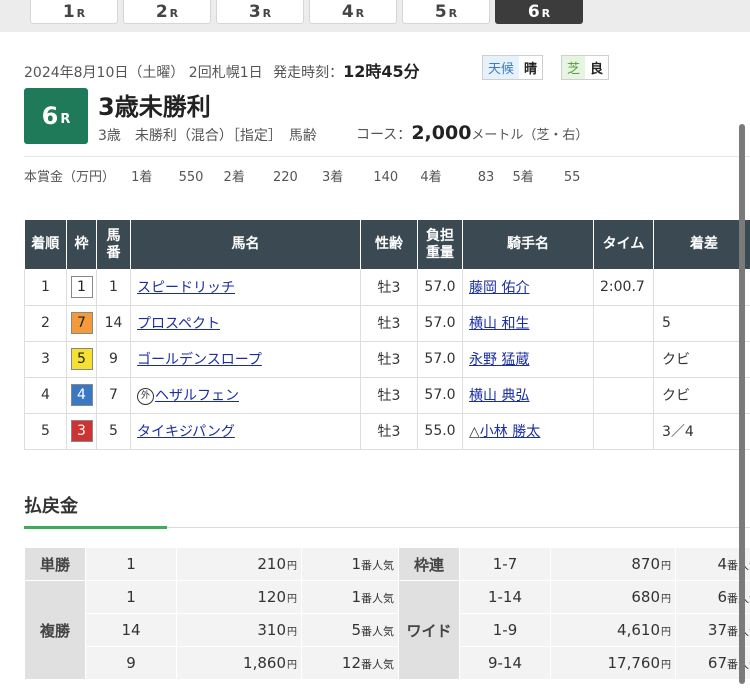 The image size is (750, 696). I want to click on header-horse: 馬名, so click(245, 244).